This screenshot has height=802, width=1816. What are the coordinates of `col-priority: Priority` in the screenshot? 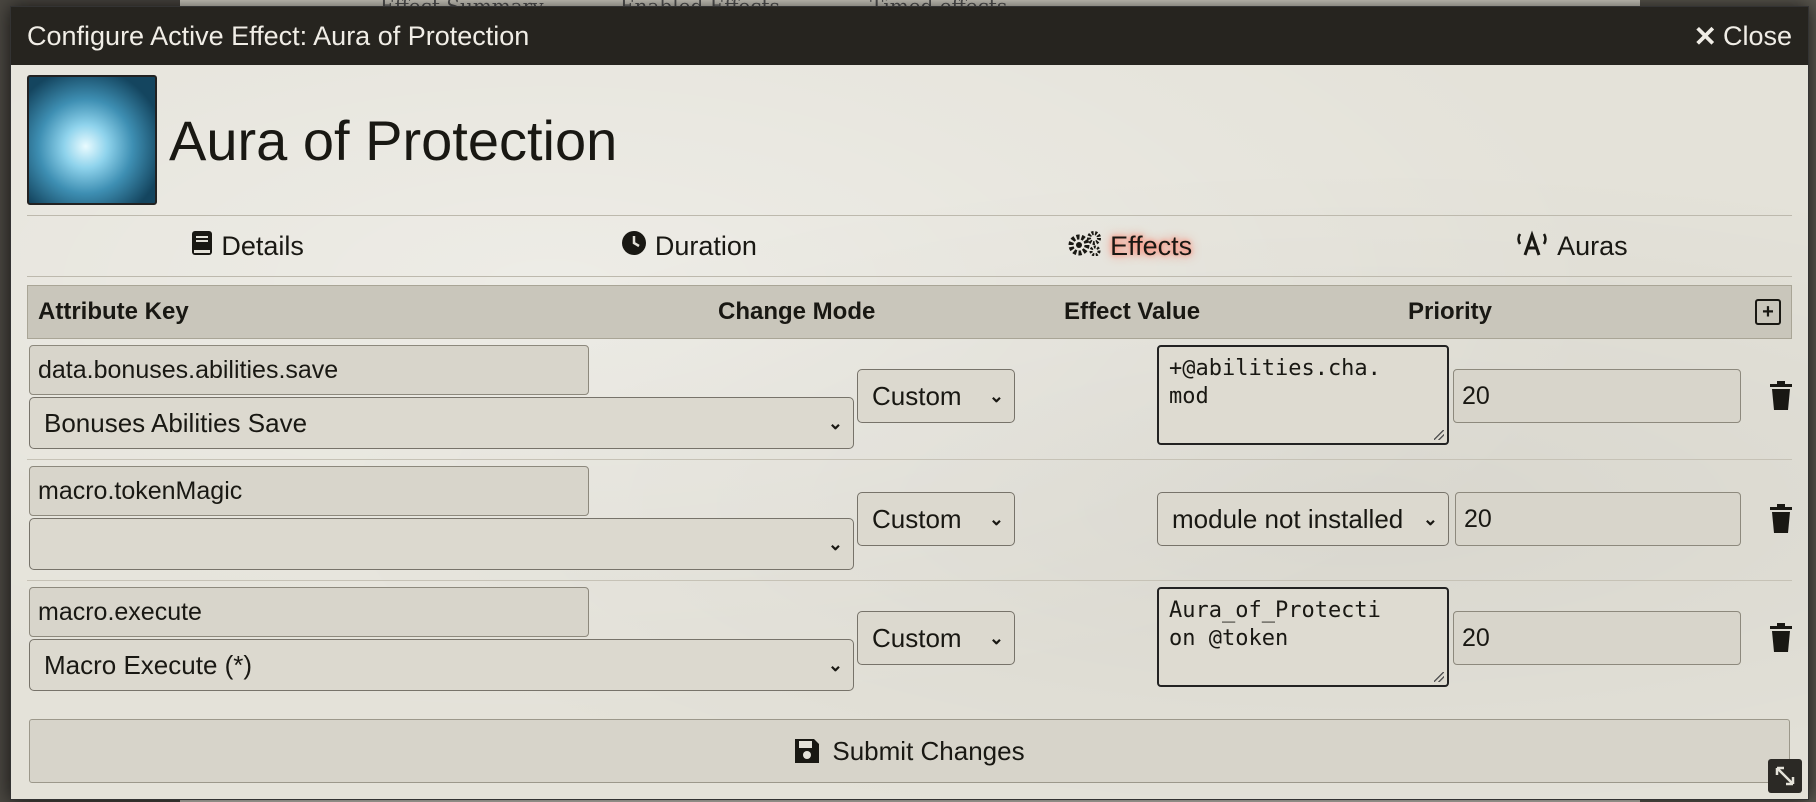 It's located at (1450, 311).